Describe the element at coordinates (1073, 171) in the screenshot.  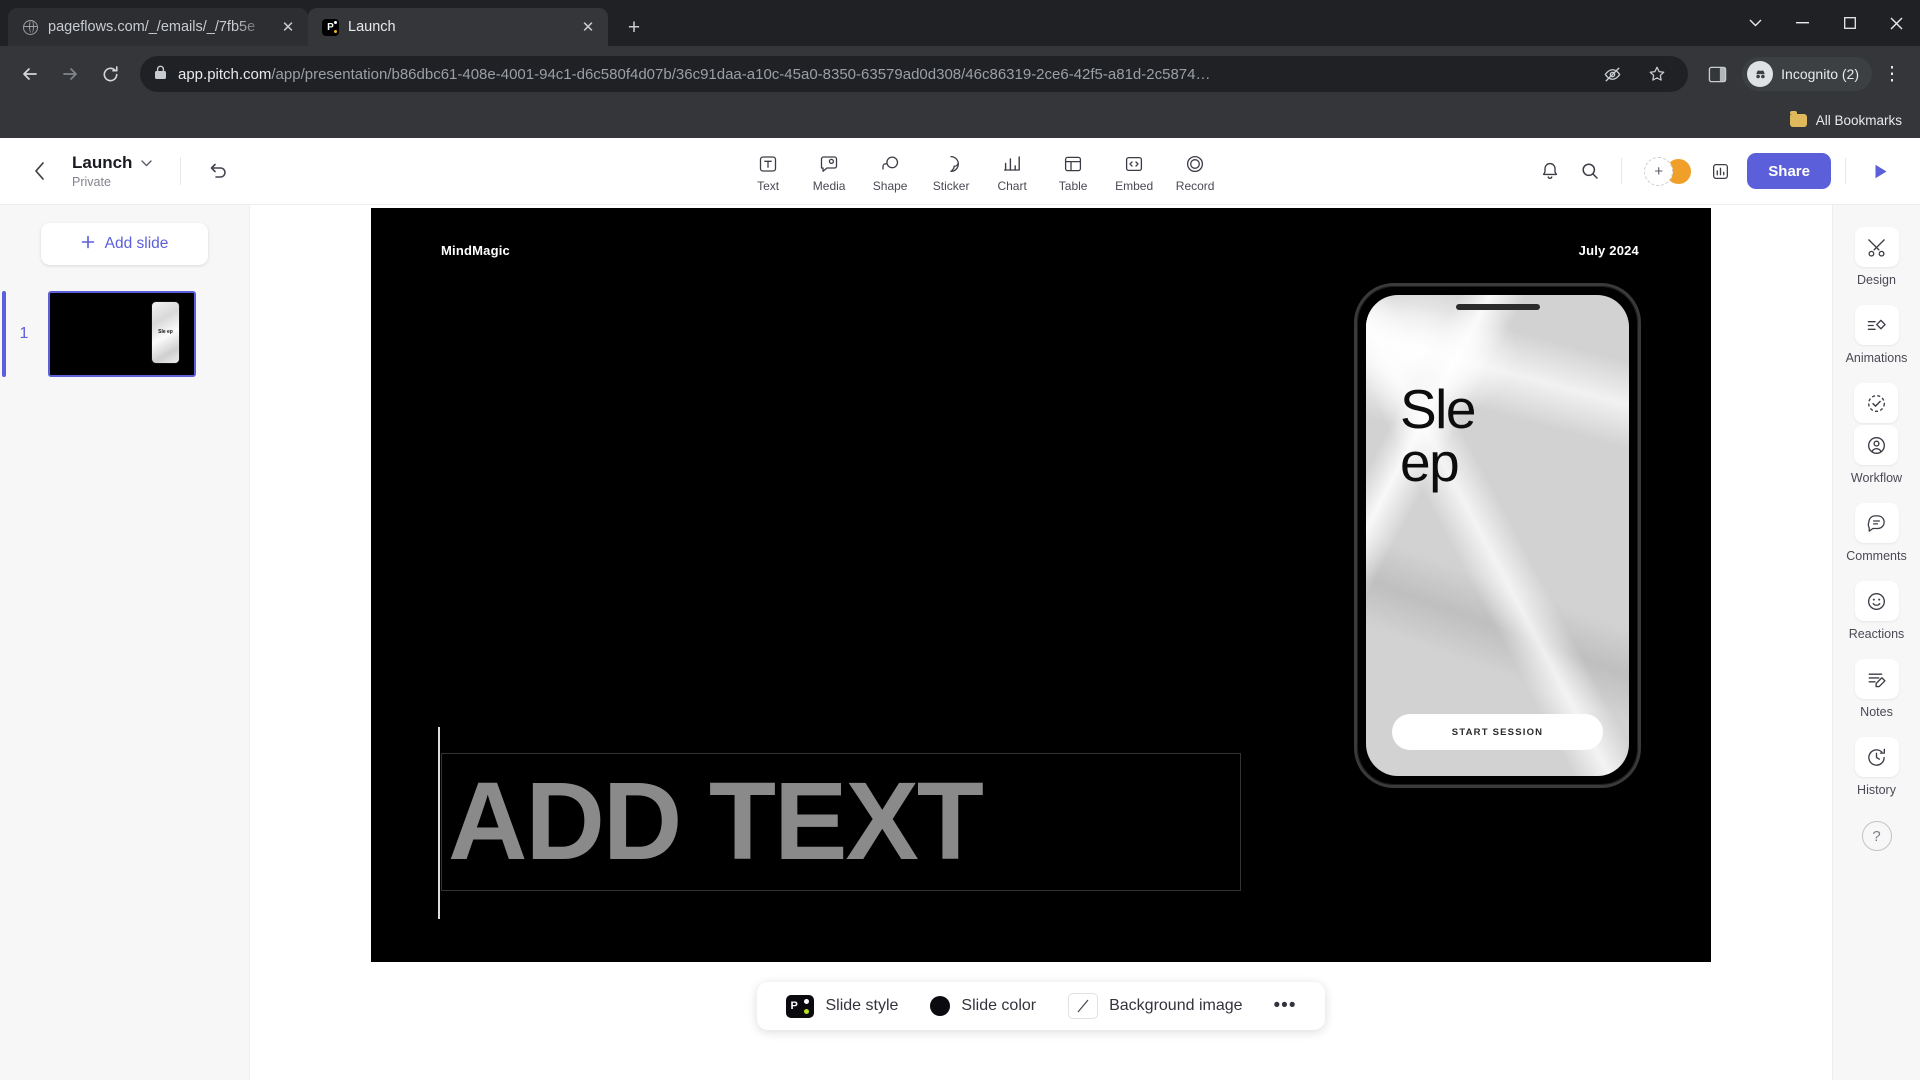
I see `tool-table: Table` at that location.